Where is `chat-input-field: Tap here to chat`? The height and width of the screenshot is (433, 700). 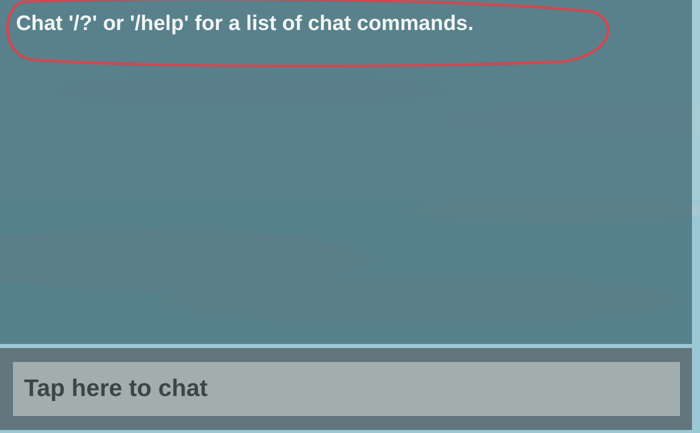 chat-input-field: Tap here to chat is located at coordinates (346, 389).